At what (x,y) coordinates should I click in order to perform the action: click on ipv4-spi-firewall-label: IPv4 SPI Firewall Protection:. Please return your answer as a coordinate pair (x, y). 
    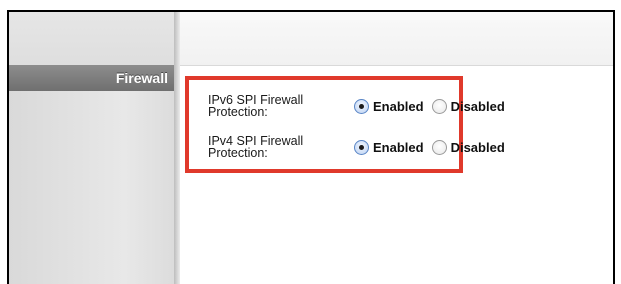
    Looking at the image, I should click on (256, 147).